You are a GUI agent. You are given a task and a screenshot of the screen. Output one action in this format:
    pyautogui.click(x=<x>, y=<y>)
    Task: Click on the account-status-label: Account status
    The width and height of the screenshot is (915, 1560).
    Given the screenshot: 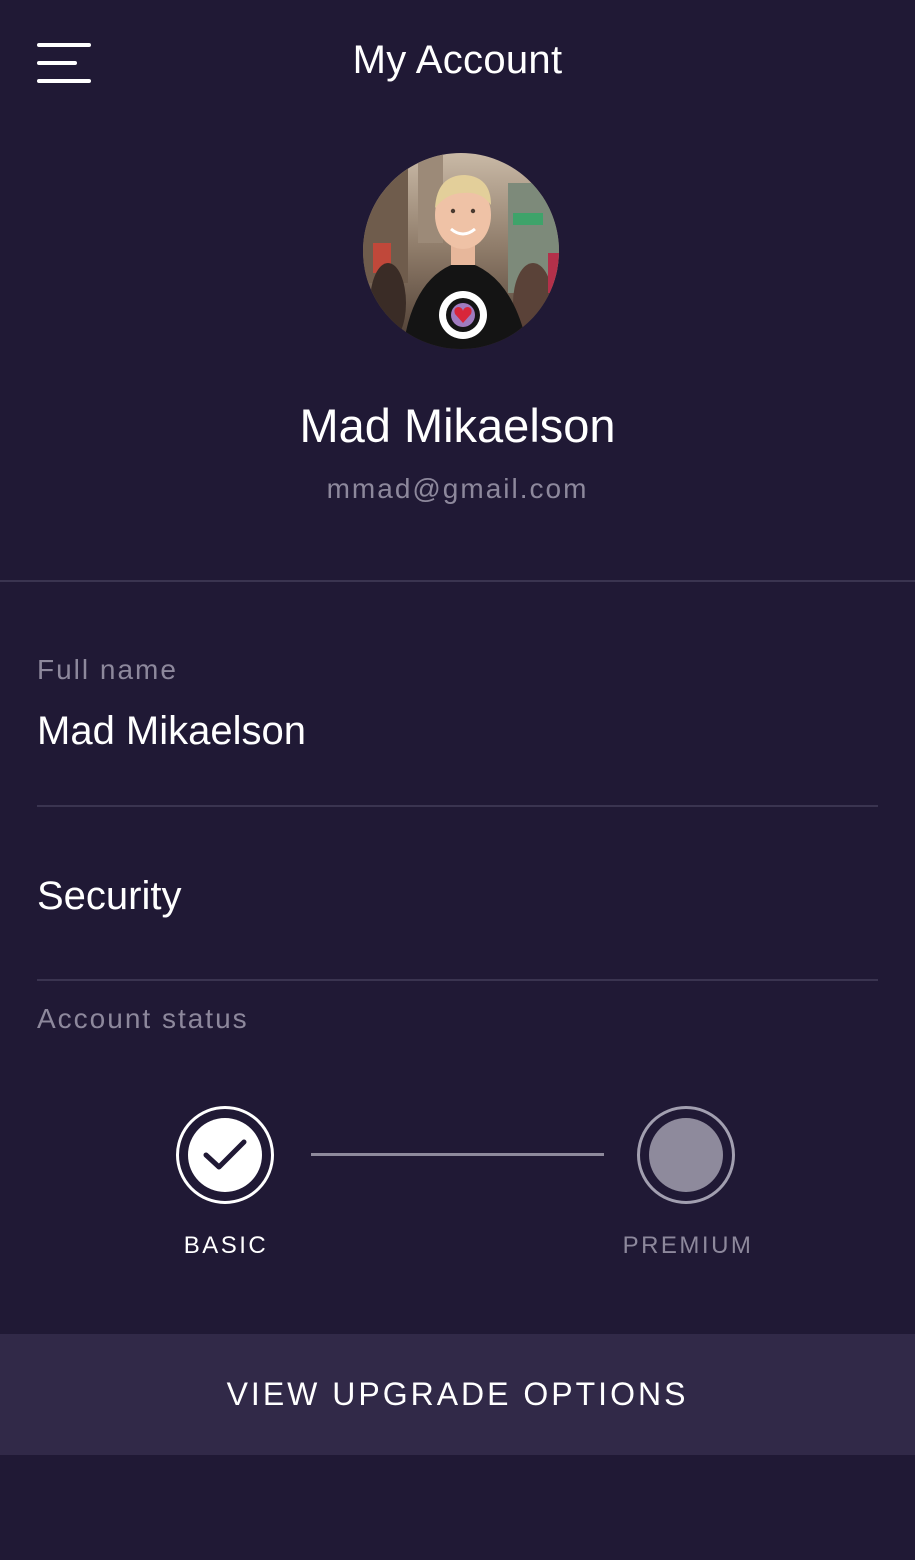 What is the action you would take?
    pyautogui.click(x=143, y=1018)
    